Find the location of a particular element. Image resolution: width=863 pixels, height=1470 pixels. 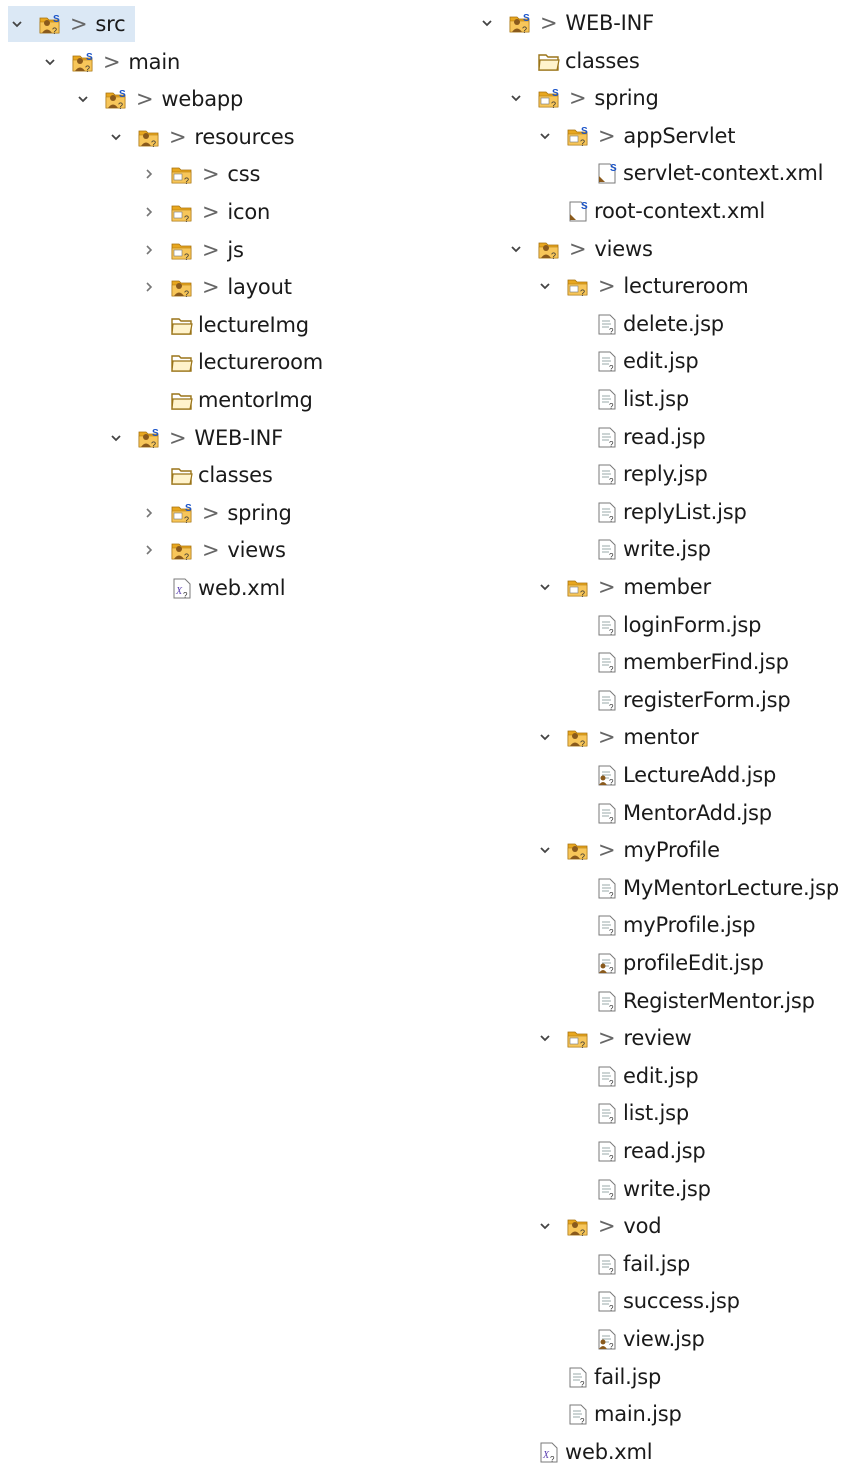

tree-item-webapp: ? S > webapp is located at coordinates (158, 99).